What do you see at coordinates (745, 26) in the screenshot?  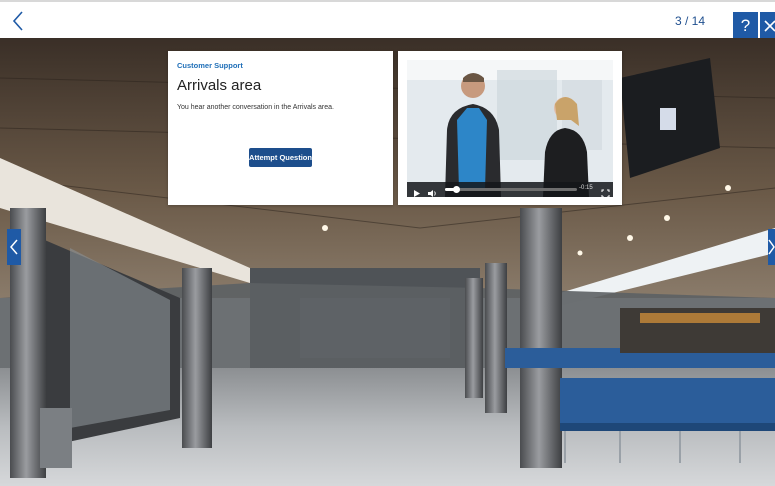 I see `help-button: ?` at bounding box center [745, 26].